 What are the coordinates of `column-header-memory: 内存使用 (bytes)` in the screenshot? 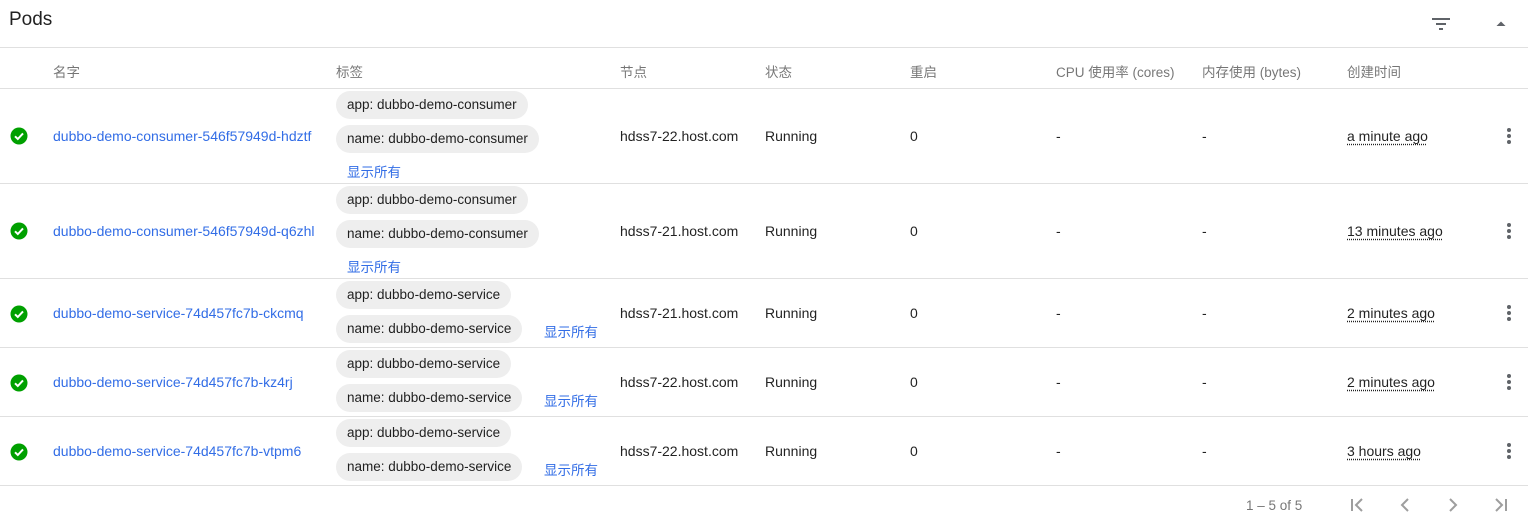 It's located at (1252, 72).